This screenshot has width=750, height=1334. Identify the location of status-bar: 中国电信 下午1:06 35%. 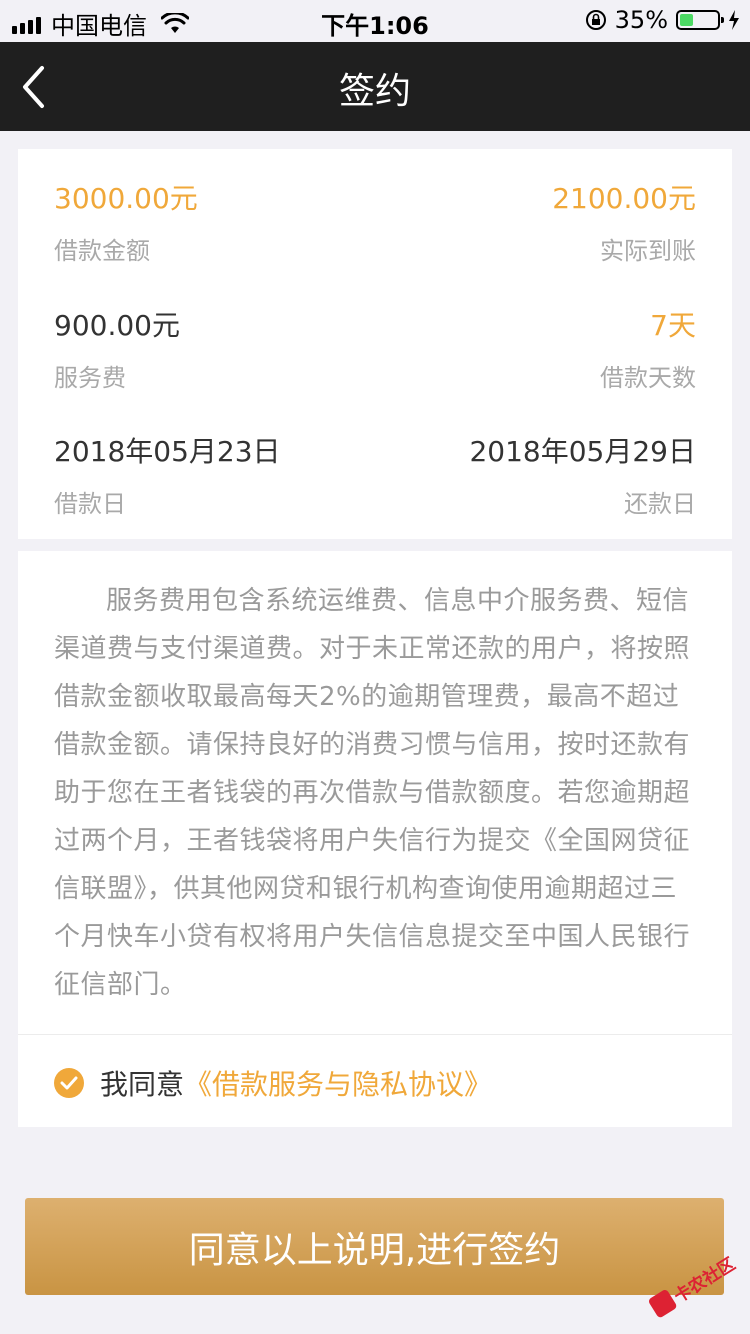
(375, 21).